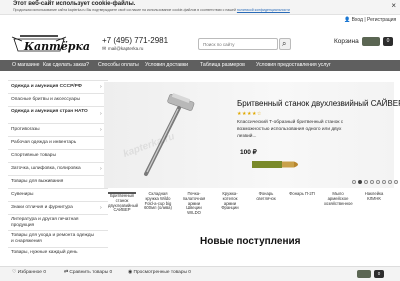 Image resolution: width=400 pixels, height=281 pixels. I want to click on sidebar-item-gasmasks: Противогазы, so click(25, 130).